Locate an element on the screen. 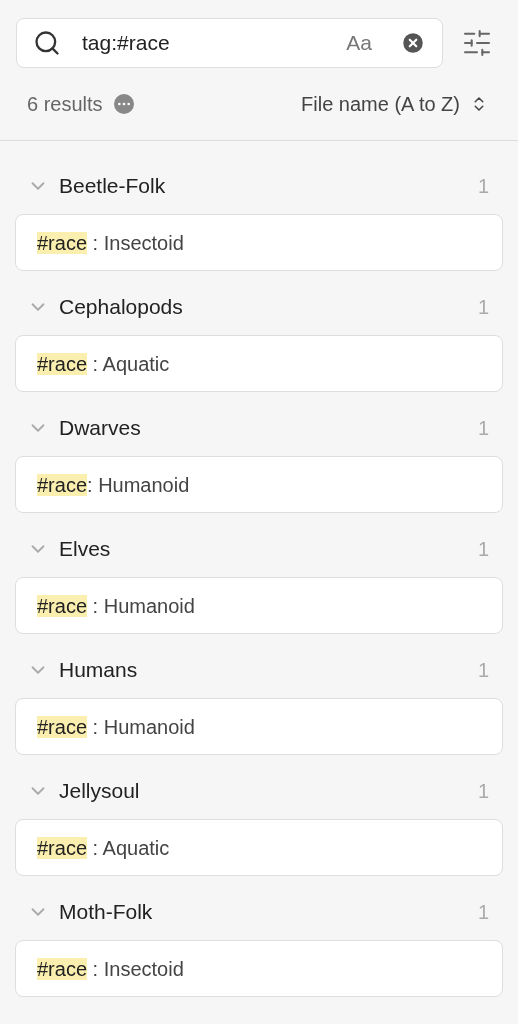 Image resolution: width=518 pixels, height=1024 pixels. file-title: Dwarves is located at coordinates (100, 428).